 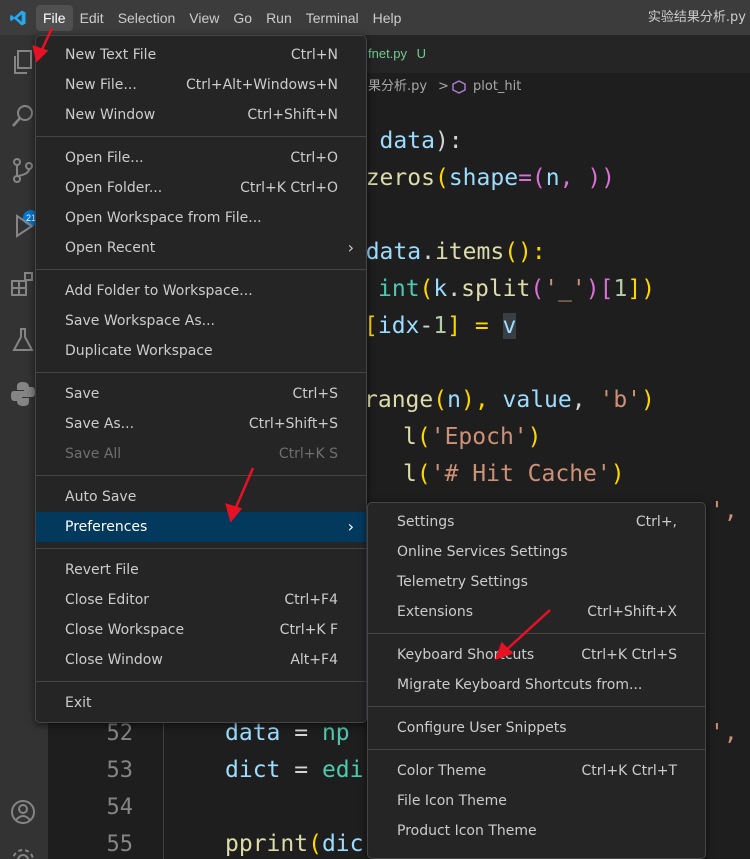 What do you see at coordinates (536, 612) in the screenshot?
I see `menu-item-extensions: Extensions Ctrl+Shift+X` at bounding box center [536, 612].